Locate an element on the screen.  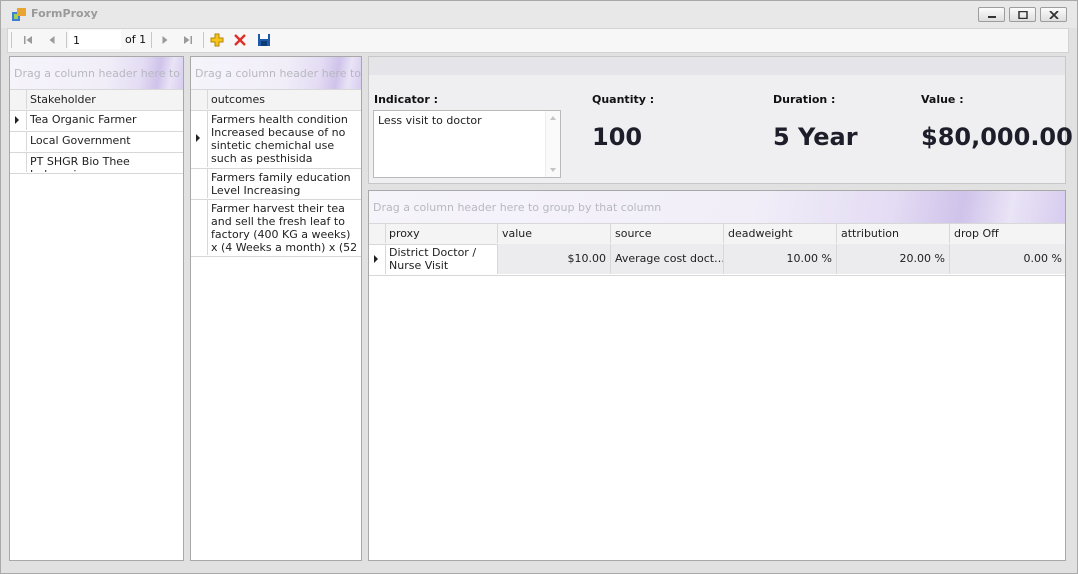
stakeholder-cell: Tea Organic Farmer is located at coordinates (83, 120).